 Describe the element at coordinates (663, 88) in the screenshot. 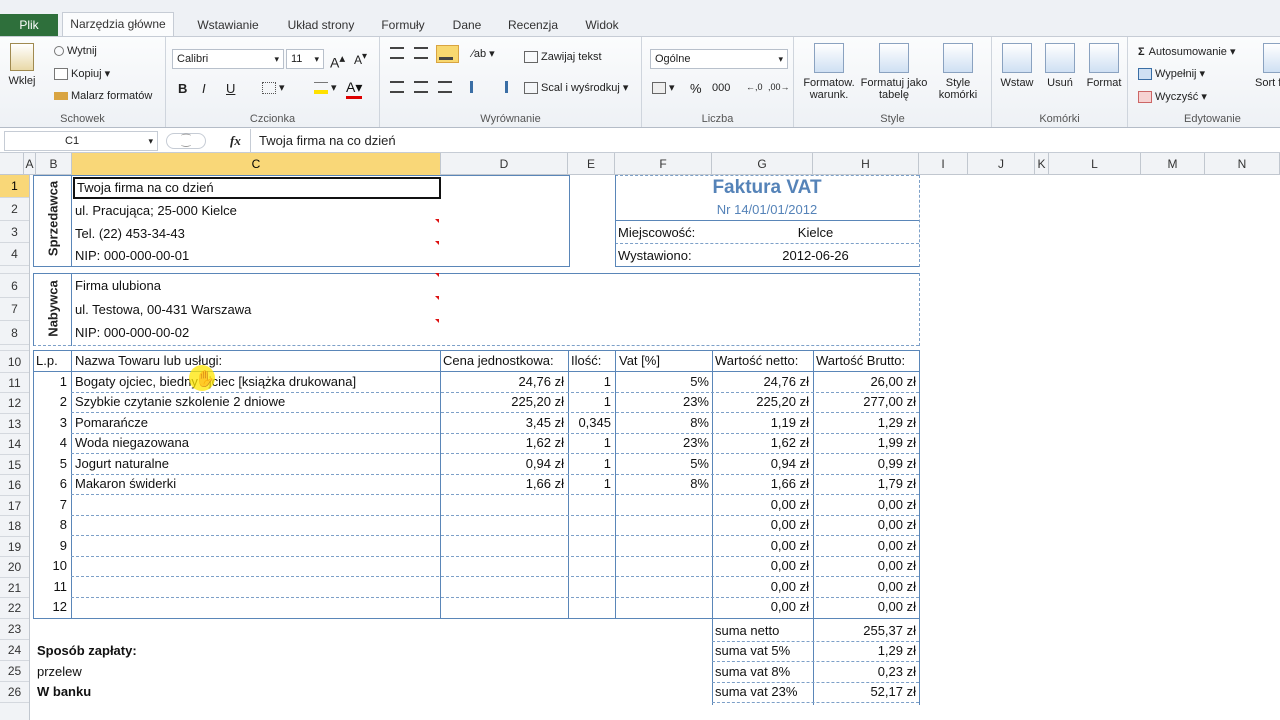

I see `currency-button: ▾` at that location.